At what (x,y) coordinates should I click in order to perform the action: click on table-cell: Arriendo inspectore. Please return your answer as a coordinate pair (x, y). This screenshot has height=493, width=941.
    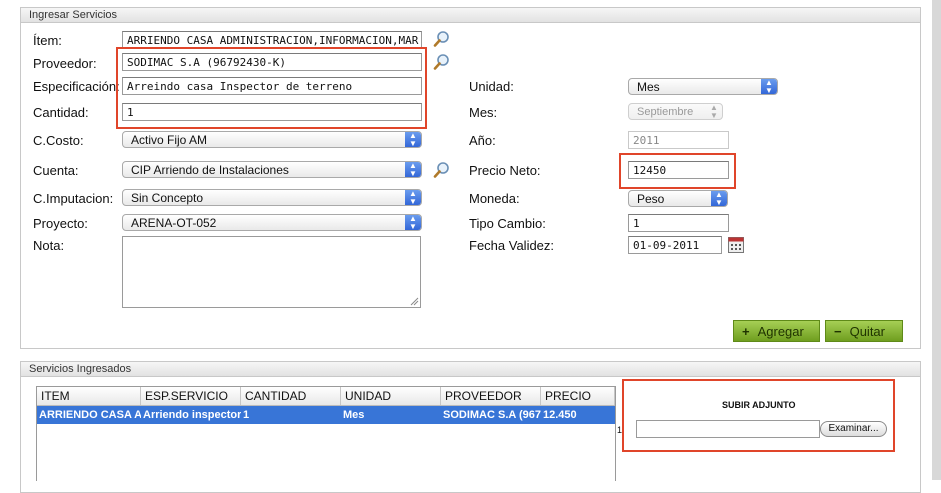
    Looking at the image, I should click on (192, 415).